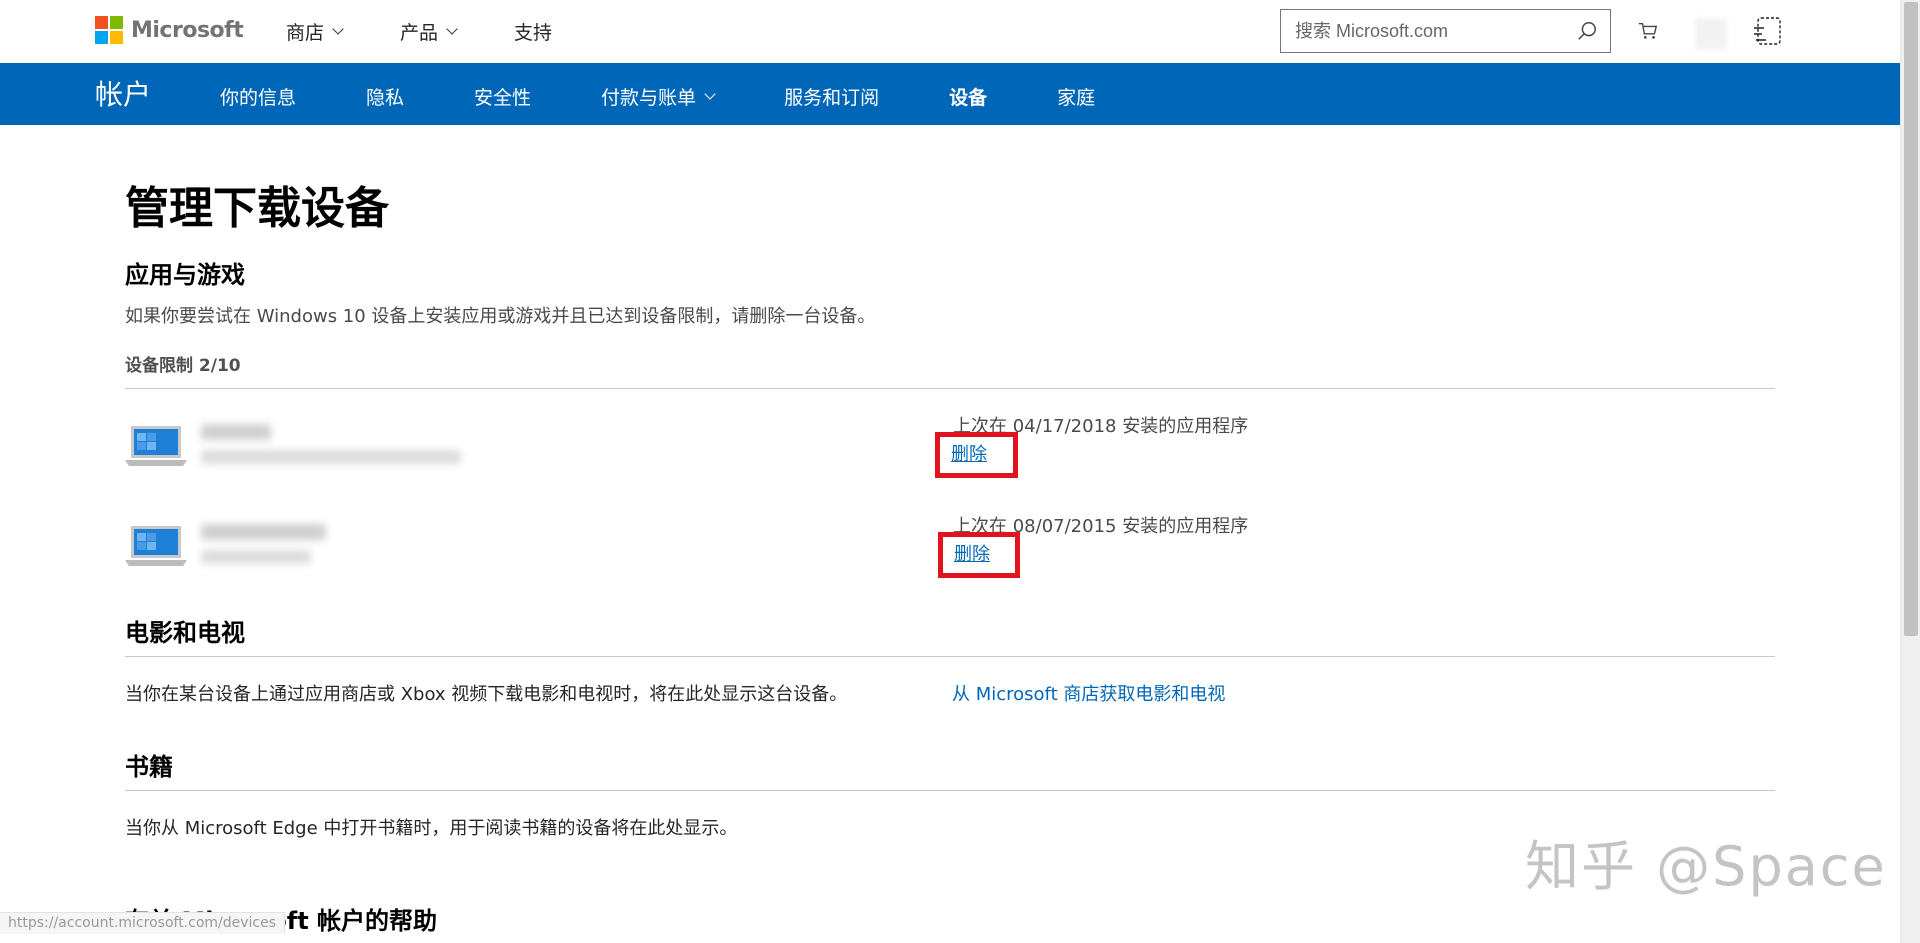 The width and height of the screenshot is (1920, 943). I want to click on tab-privacy: 隐私, so click(385, 96).